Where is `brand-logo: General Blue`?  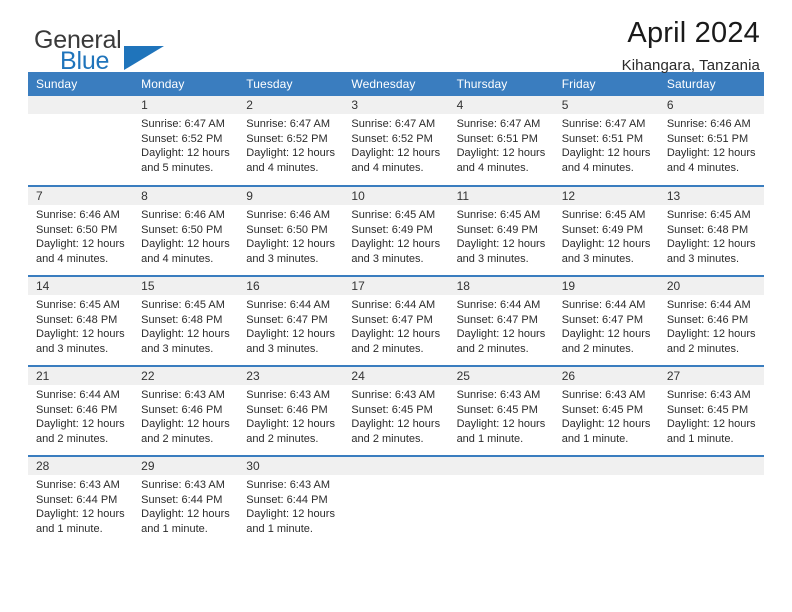 brand-logo: General Blue is located at coordinates (99, 51).